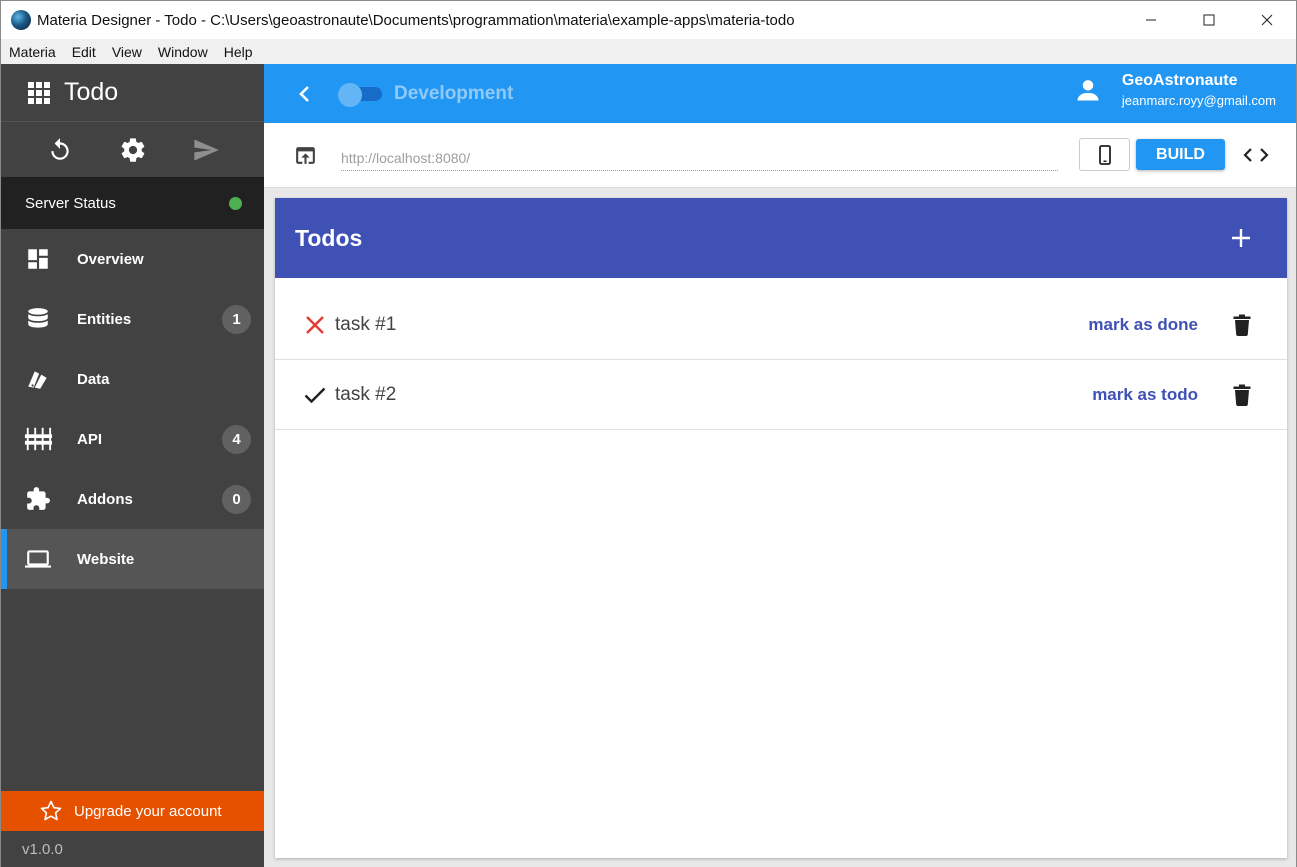 This screenshot has height=867, width=1297. I want to click on app-name: Todo, so click(91, 92).